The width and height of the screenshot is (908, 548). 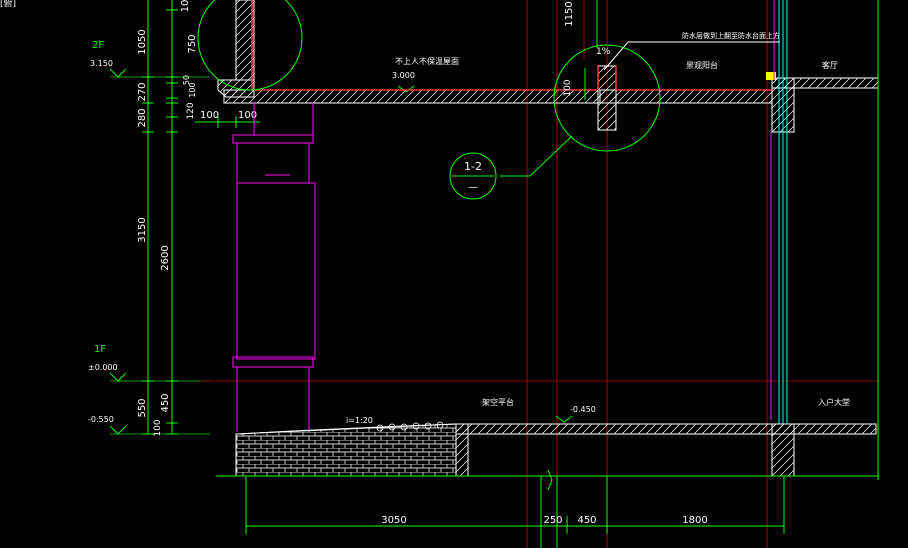 What do you see at coordinates (547, 449) in the screenshot?
I see `ground-slab` at bounding box center [547, 449].